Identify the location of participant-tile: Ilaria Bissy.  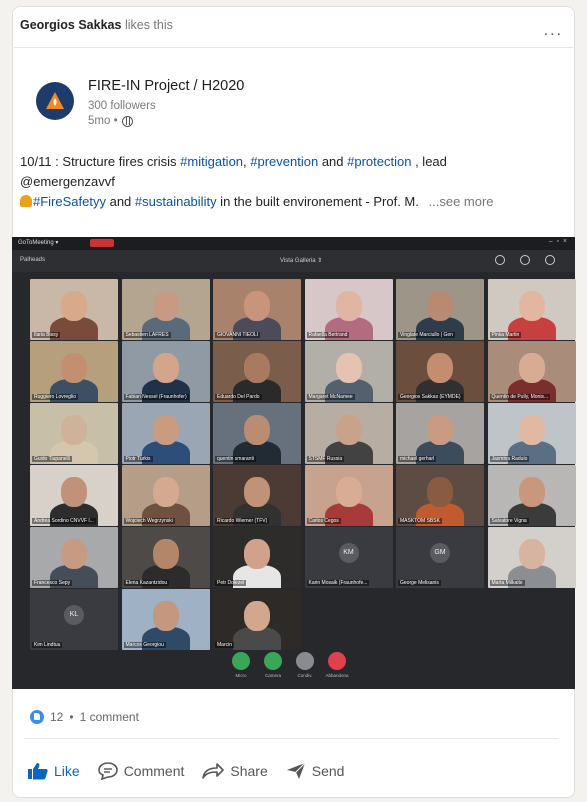
(74, 309).